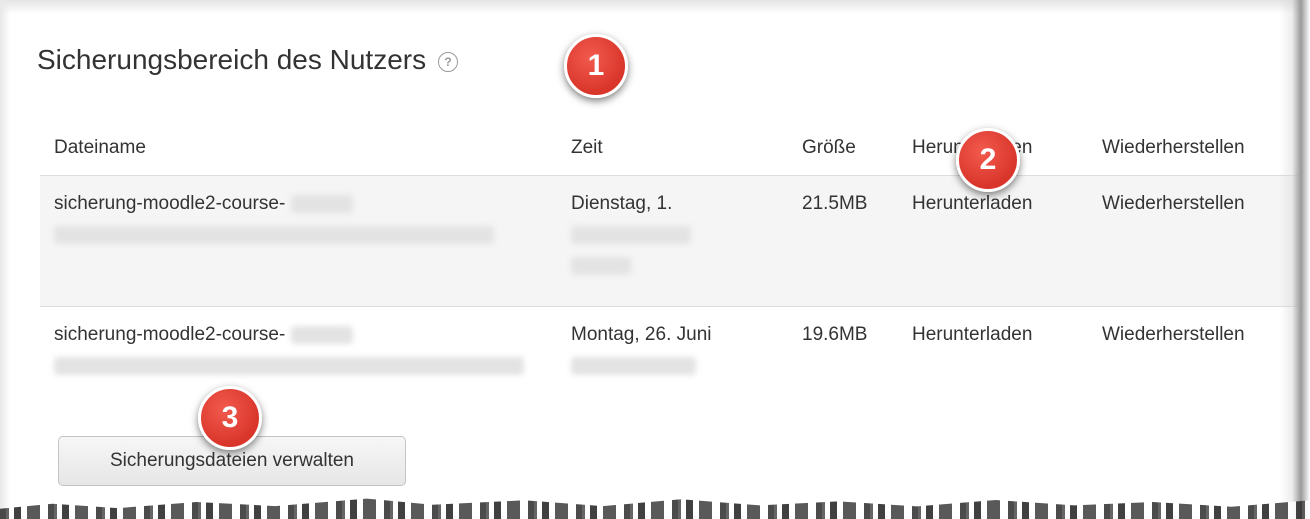 The height and width of the screenshot is (519, 1310). I want to click on column-header-restore: Wiederherstellen, so click(1193, 148).